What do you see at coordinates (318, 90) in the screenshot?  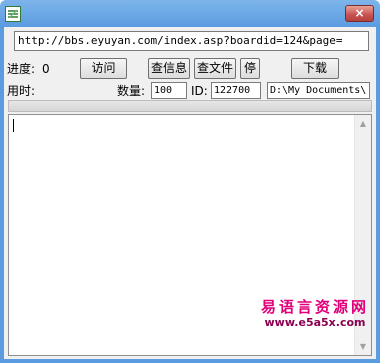 I see `path-field: D:\My Documents\` at bounding box center [318, 90].